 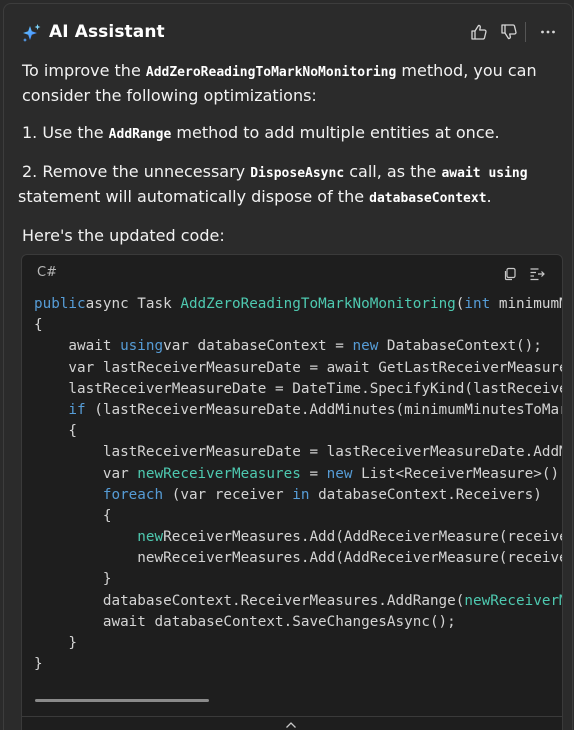 What do you see at coordinates (292, 716) in the screenshot?
I see `code-block-footer-divider` at bounding box center [292, 716].